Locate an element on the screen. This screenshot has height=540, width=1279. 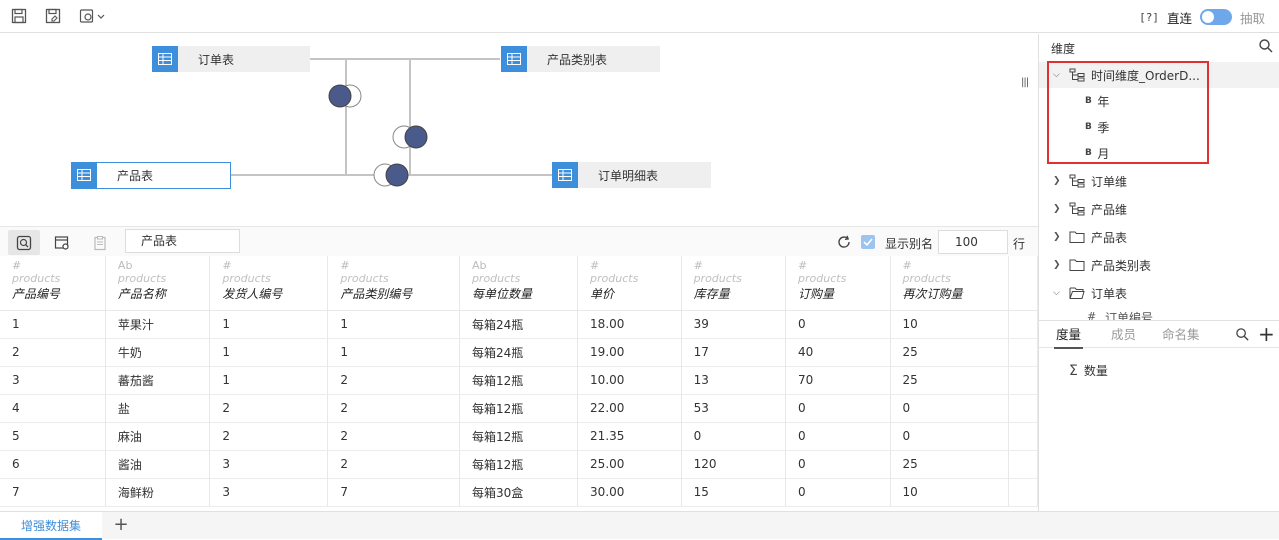
tree-item-category-table: ❯ 产品类别表 is located at coordinates (1159, 265).